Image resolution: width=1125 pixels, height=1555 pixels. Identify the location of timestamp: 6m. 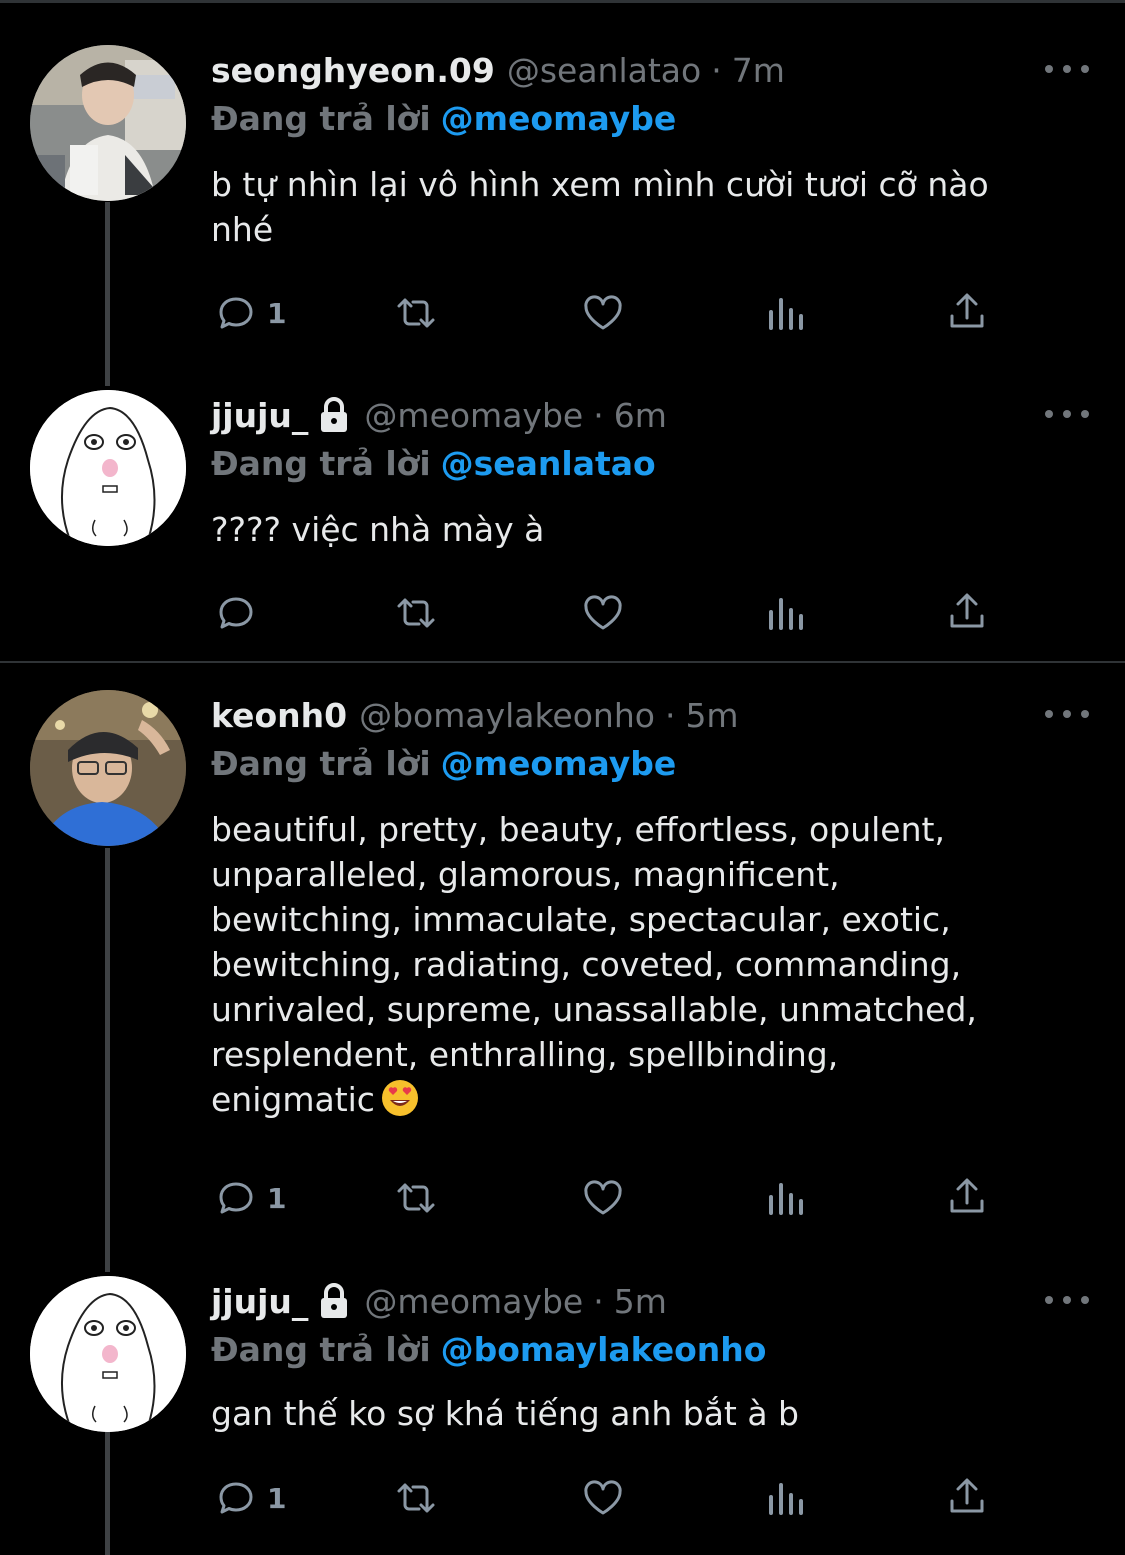
(640, 415).